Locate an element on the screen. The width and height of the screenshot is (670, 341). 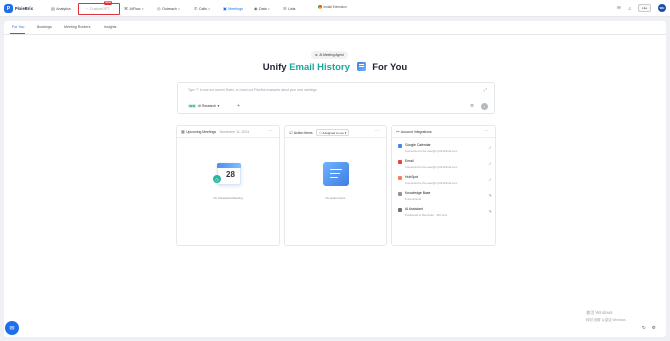
integration-name: Google Calendar is located at coordinates (418, 145).